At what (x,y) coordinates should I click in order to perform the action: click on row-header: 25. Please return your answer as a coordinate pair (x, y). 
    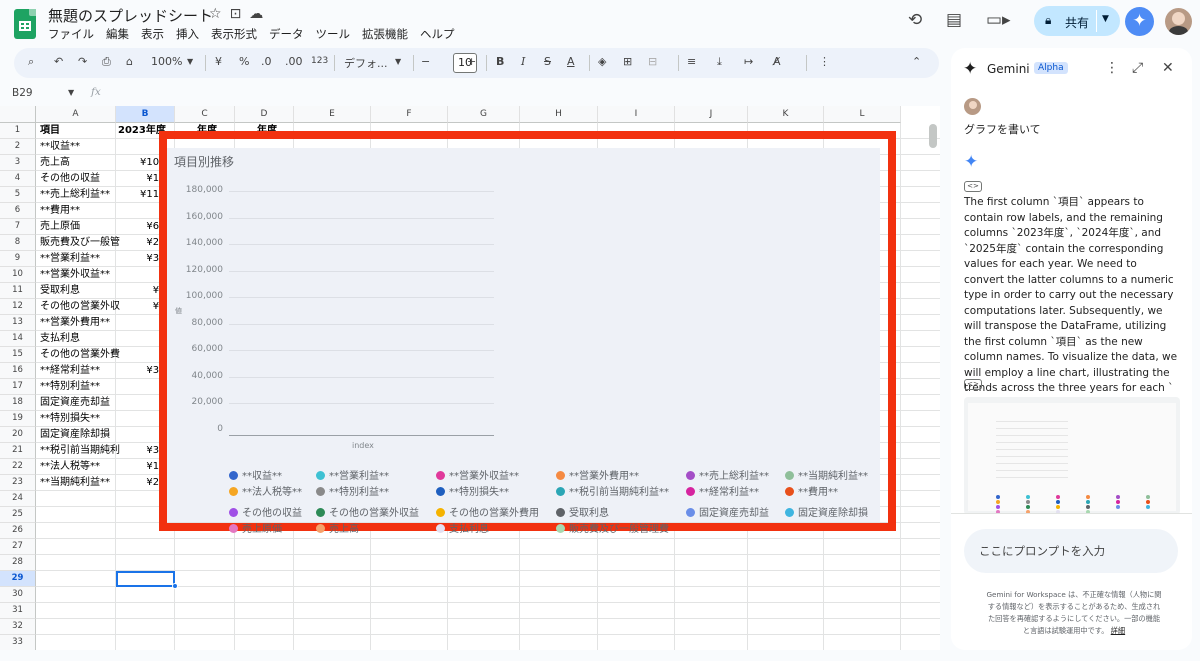
    Looking at the image, I should click on (18, 515).